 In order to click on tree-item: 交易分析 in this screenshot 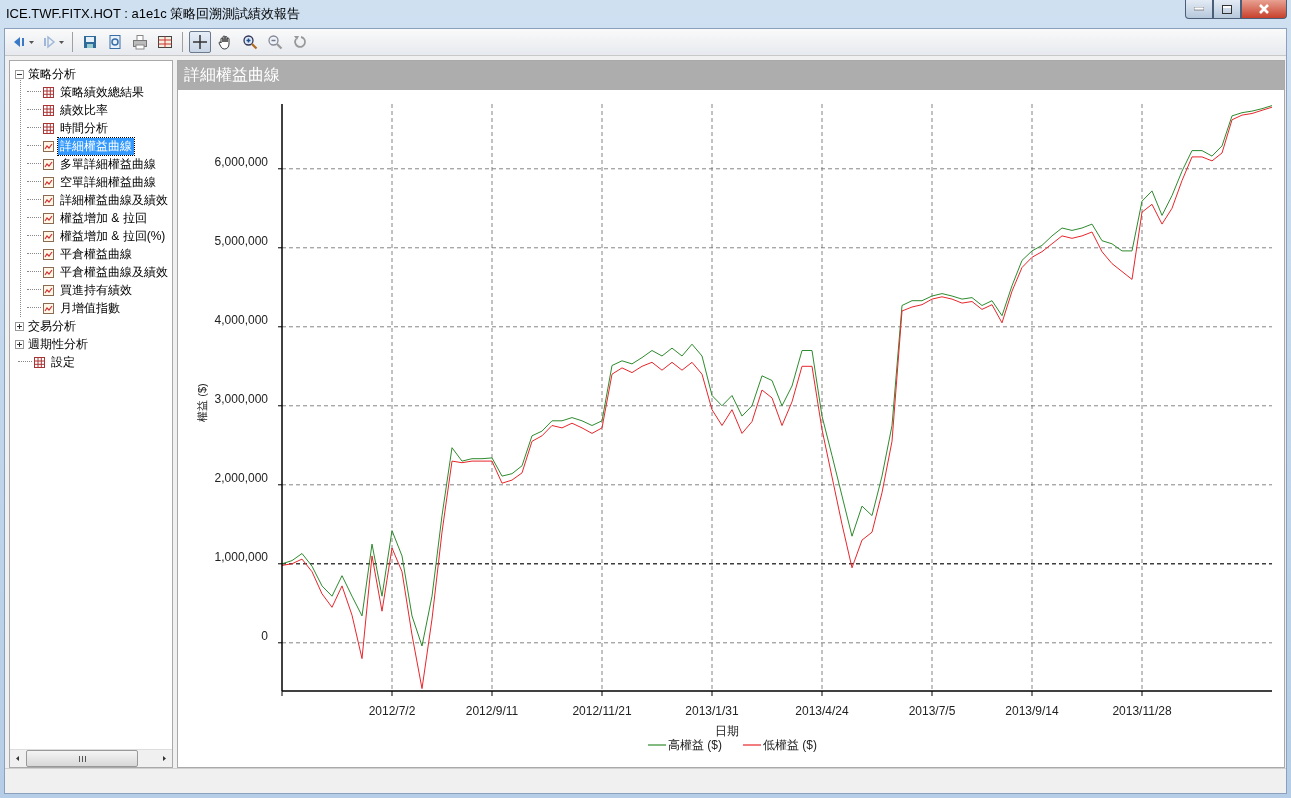, I will do `click(52, 326)`.